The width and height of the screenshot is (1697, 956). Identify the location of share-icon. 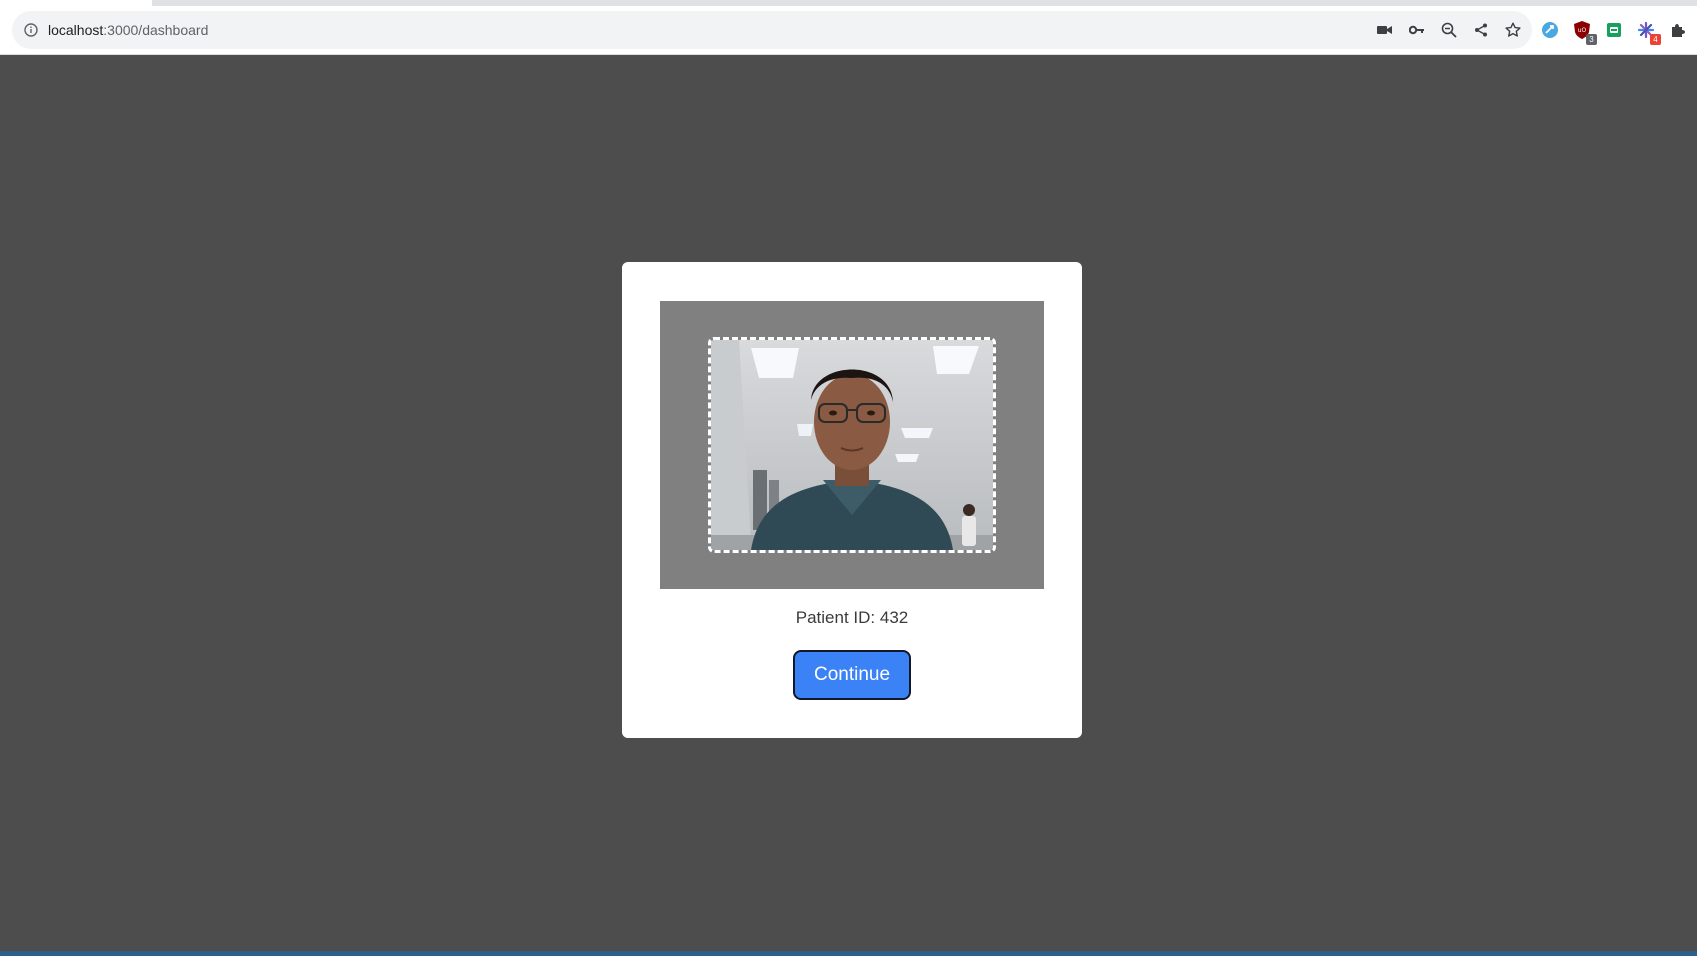
(1481, 30).